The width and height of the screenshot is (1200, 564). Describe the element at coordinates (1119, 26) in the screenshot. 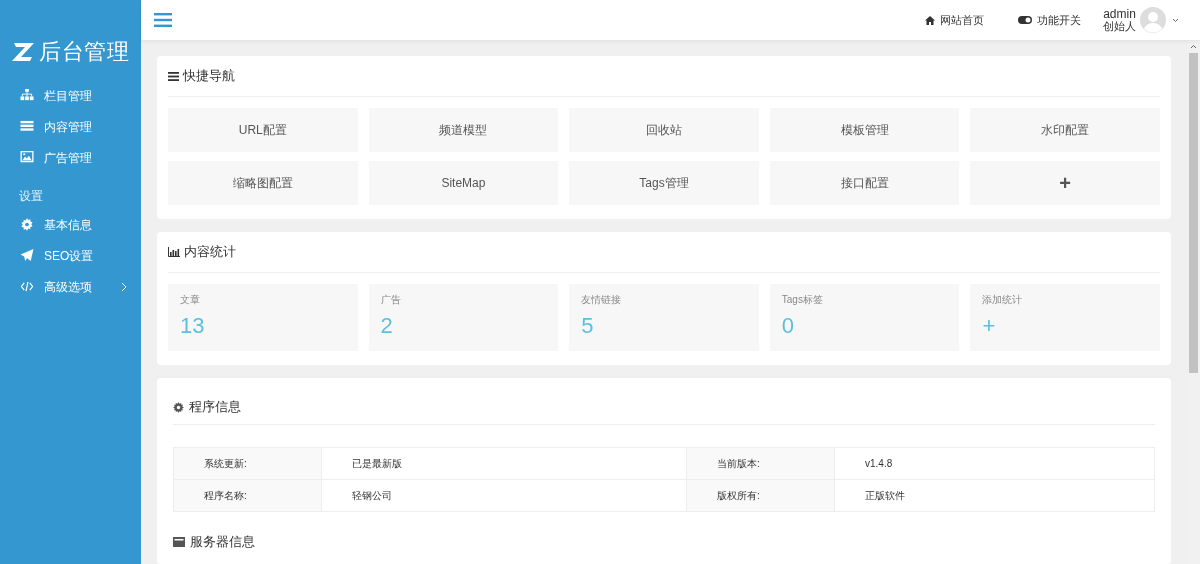

I see `user-role: 创始人` at that location.